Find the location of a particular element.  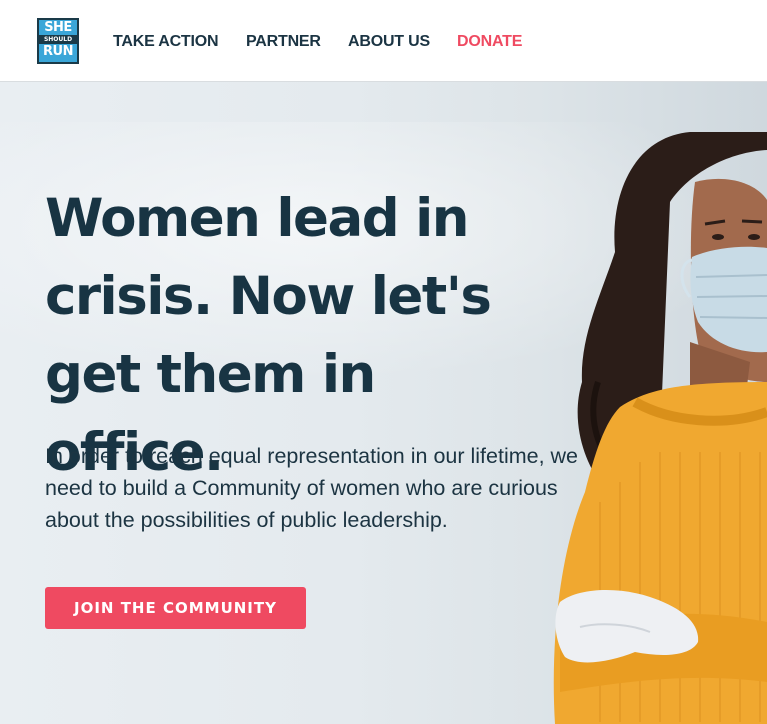

nav-about-us: ABOUT US is located at coordinates (389, 42).